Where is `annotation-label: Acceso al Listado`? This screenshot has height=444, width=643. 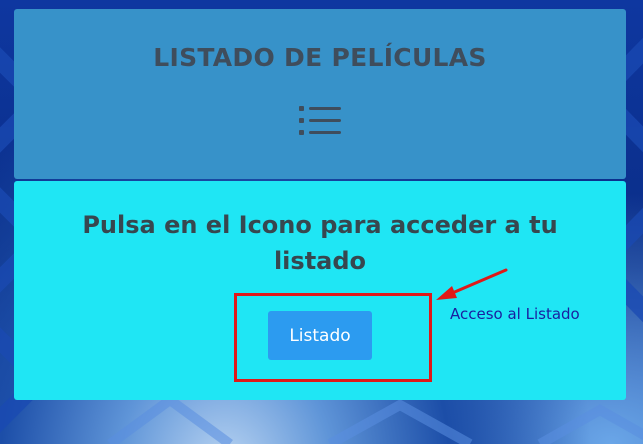 annotation-label: Acceso al Listado is located at coordinates (515, 314).